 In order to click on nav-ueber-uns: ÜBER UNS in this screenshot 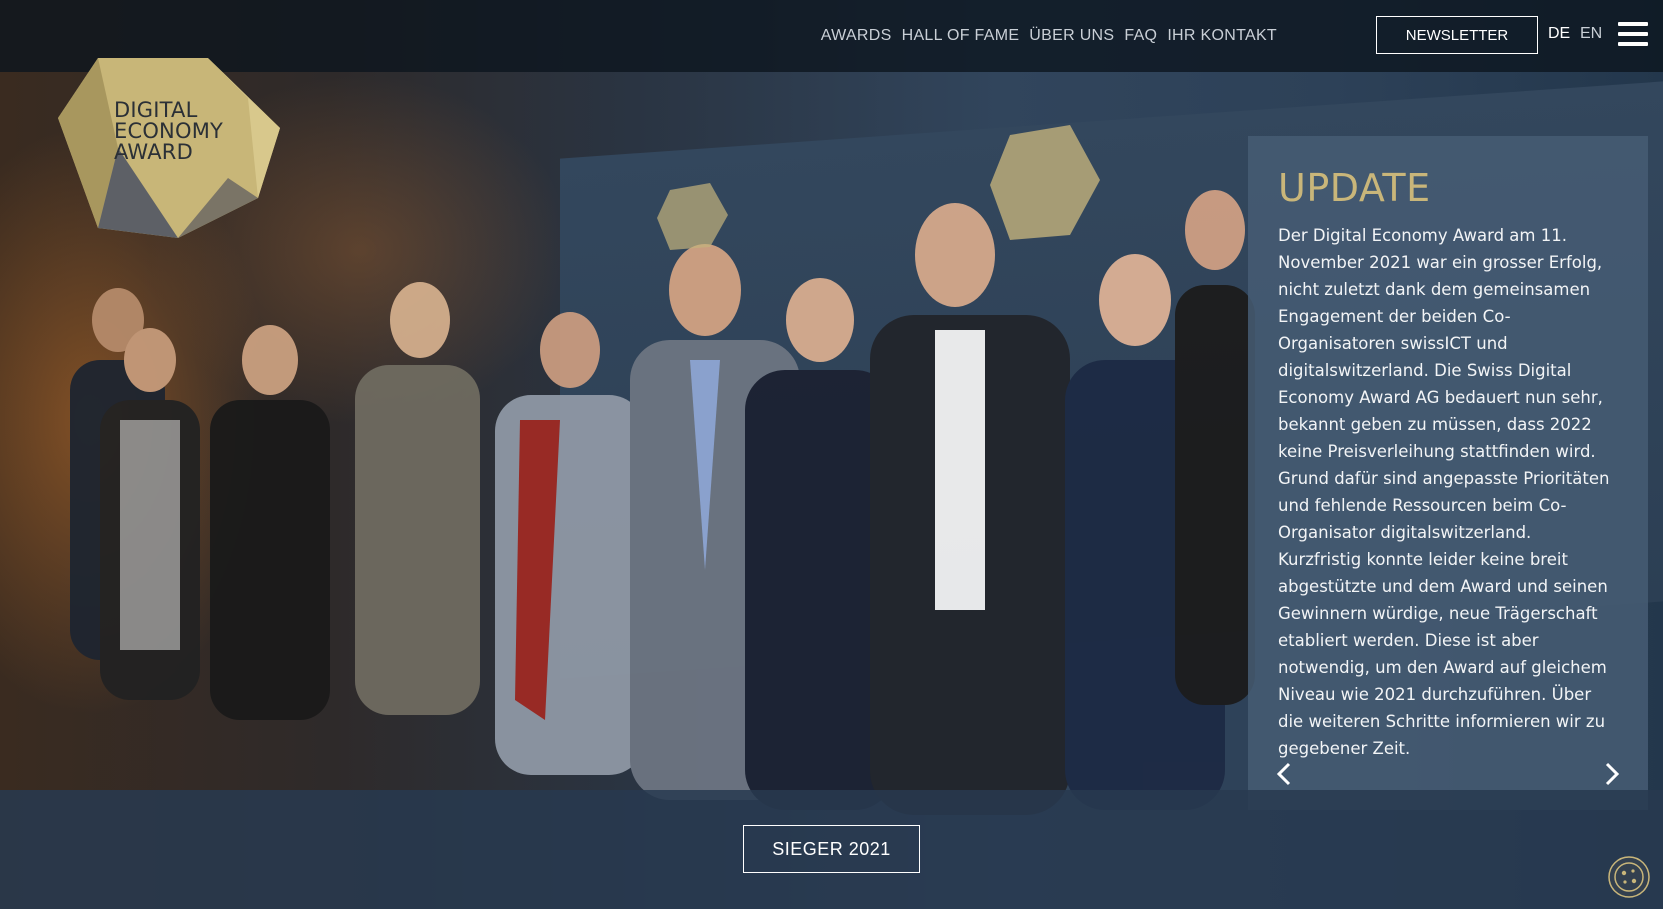, I will do `click(1071, 36)`.